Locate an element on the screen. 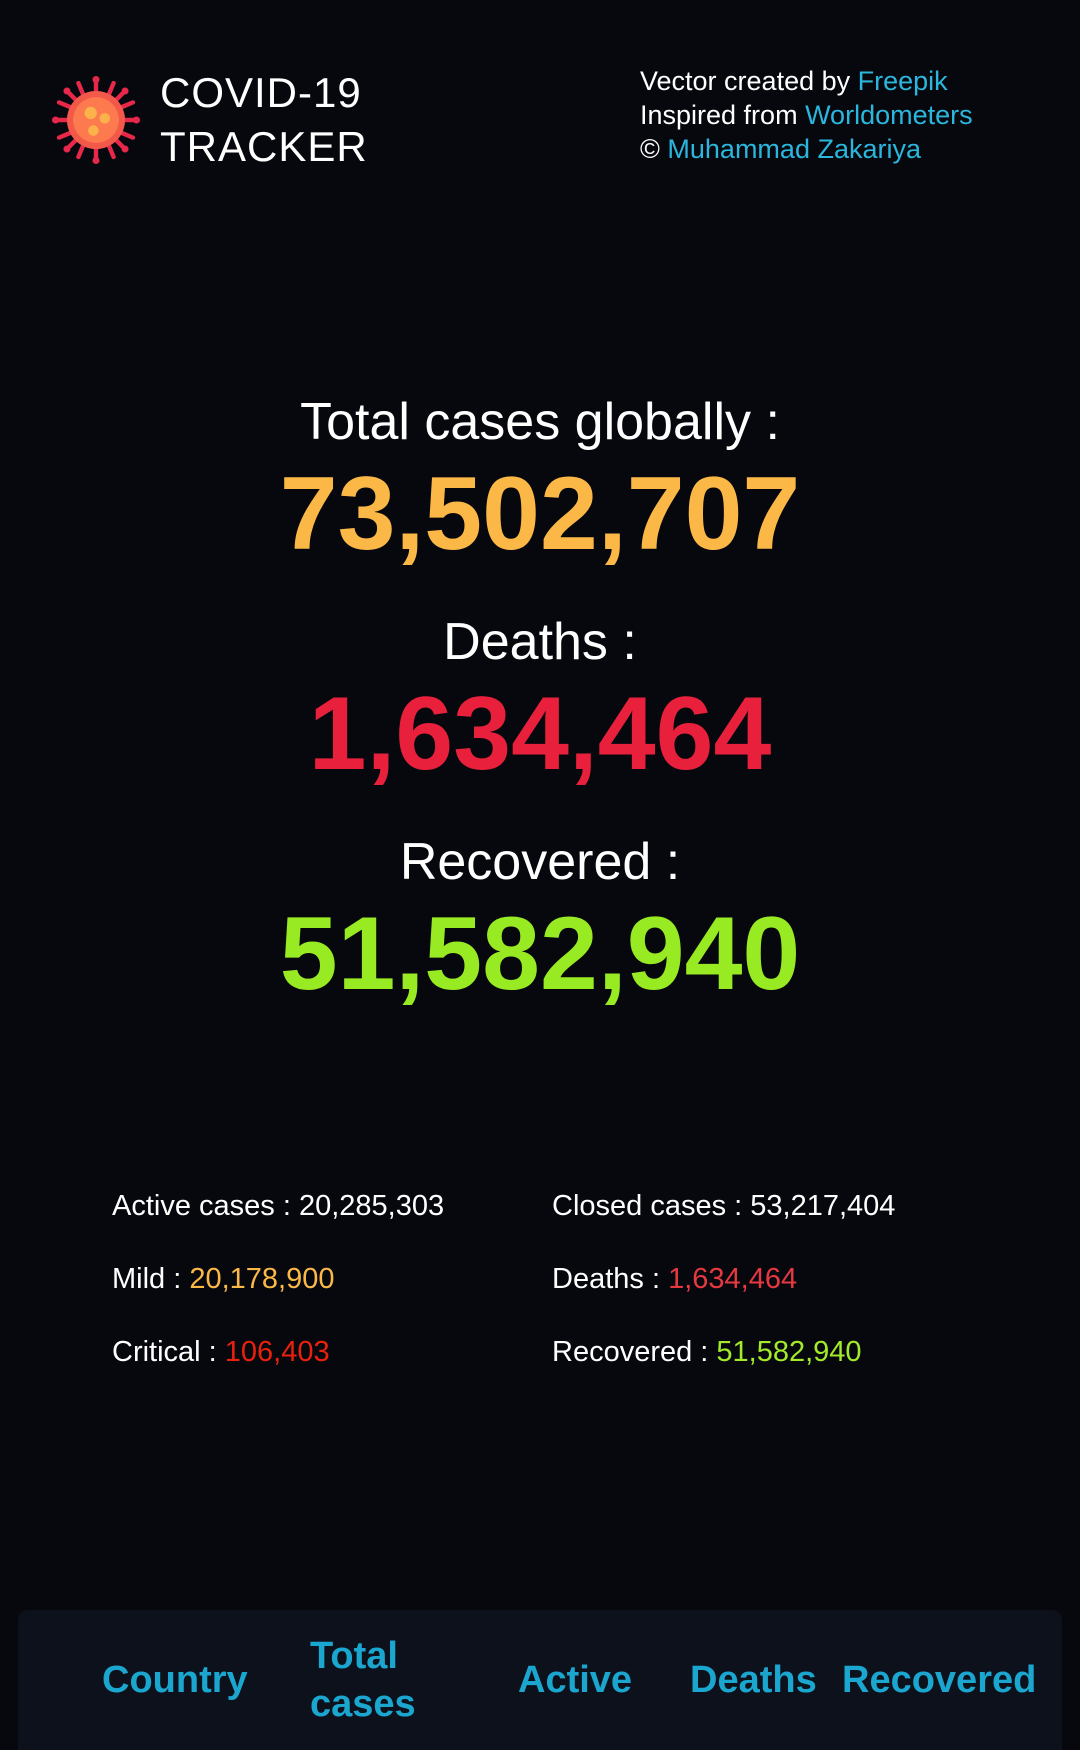  credit-copyright: © Muhammad Zakariya is located at coordinates (820, 149).